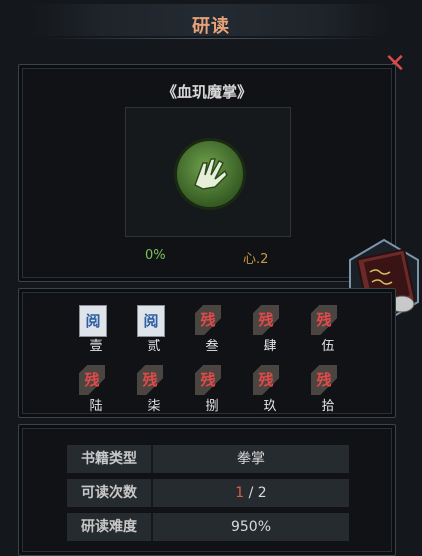  I want to click on chapter-number: 拾, so click(328, 406).